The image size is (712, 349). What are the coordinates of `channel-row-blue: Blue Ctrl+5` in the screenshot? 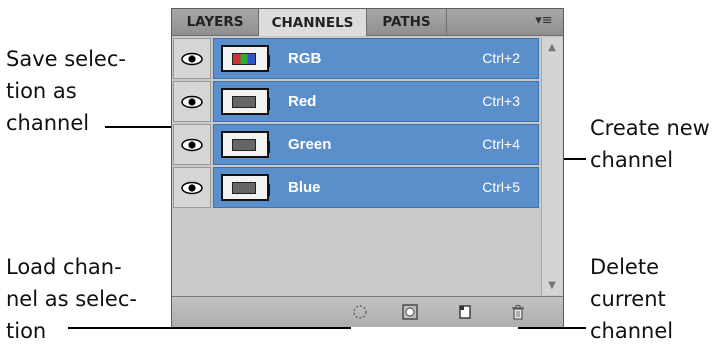 It's located at (356, 188).